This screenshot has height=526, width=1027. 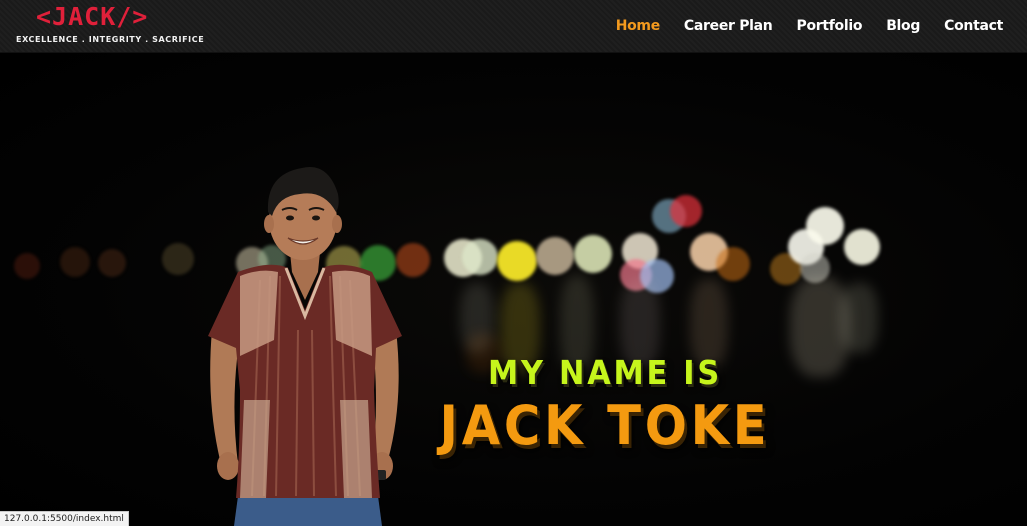 What do you see at coordinates (973, 26) in the screenshot?
I see `nav-item-contact: Contact` at bounding box center [973, 26].